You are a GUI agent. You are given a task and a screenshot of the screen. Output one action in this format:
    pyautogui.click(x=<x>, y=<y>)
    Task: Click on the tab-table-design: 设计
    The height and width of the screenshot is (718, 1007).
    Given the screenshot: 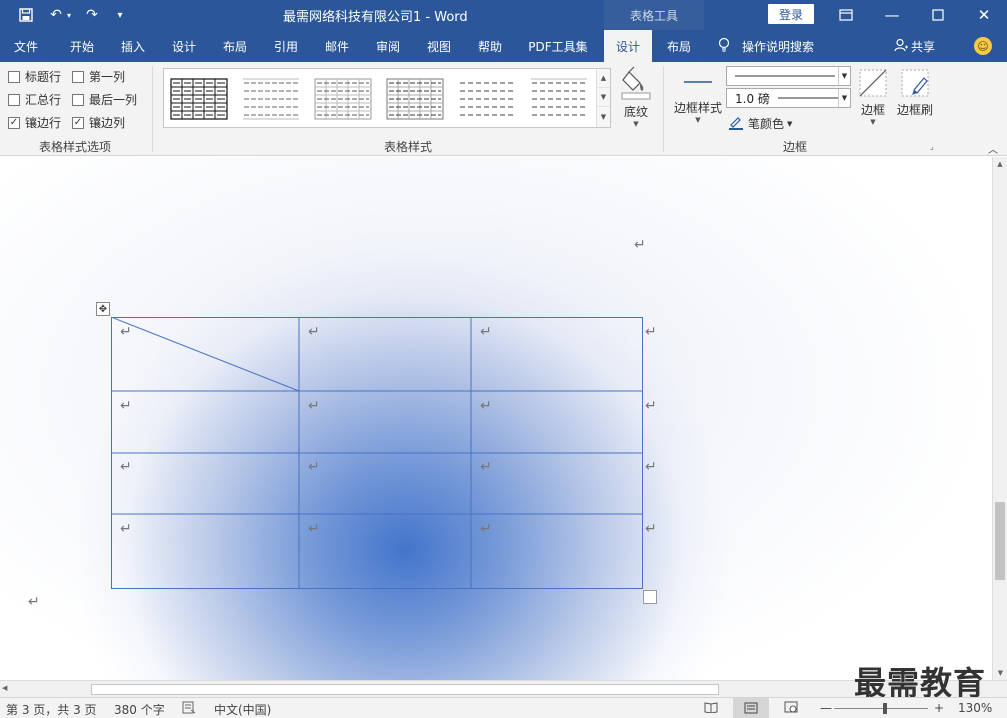 What is the action you would take?
    pyautogui.click(x=628, y=46)
    